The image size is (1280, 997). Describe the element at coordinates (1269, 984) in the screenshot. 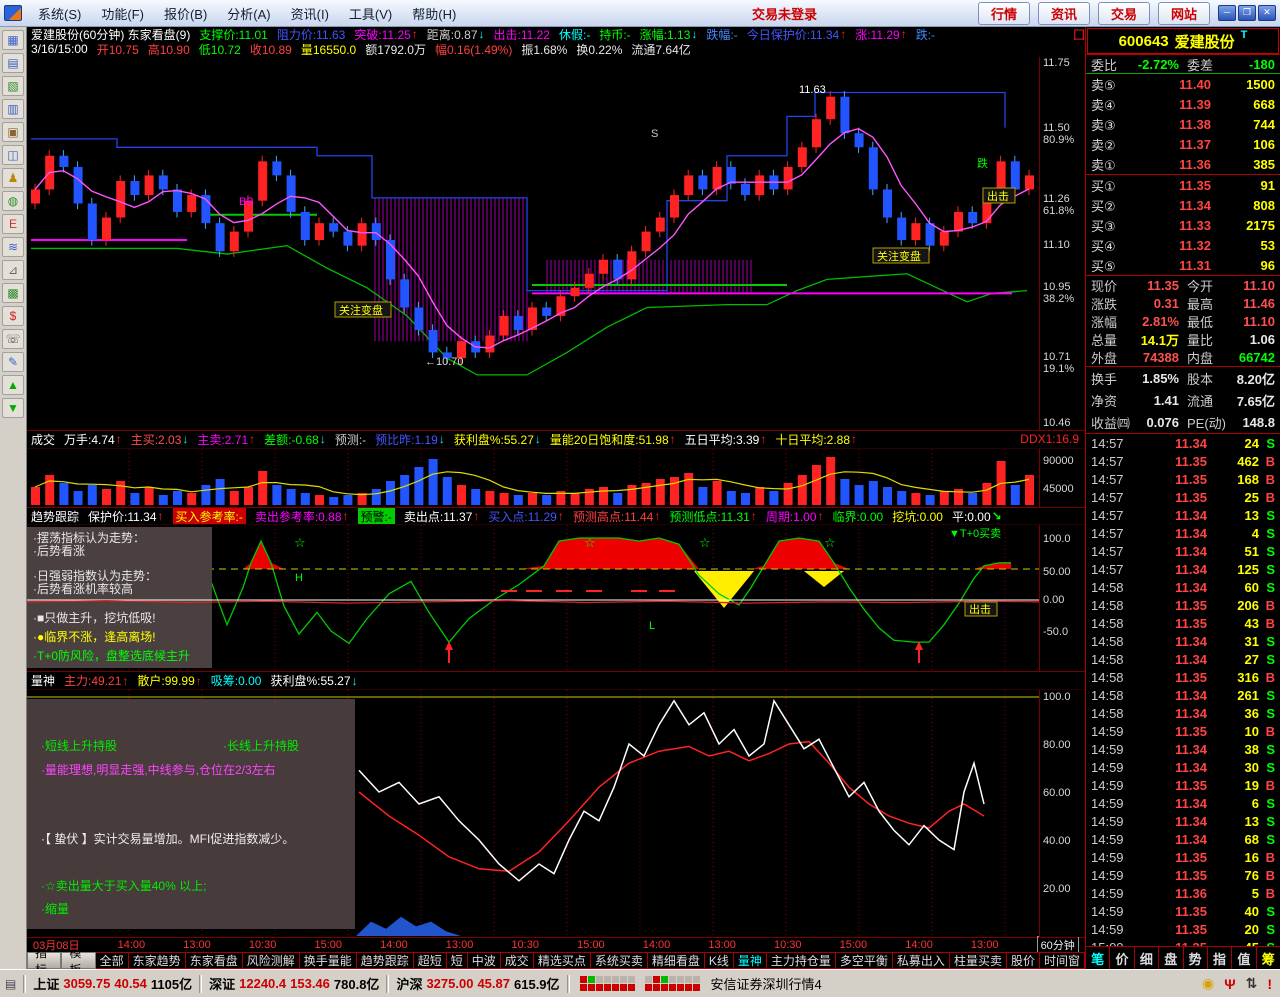

I see `alert-icon: !` at that location.